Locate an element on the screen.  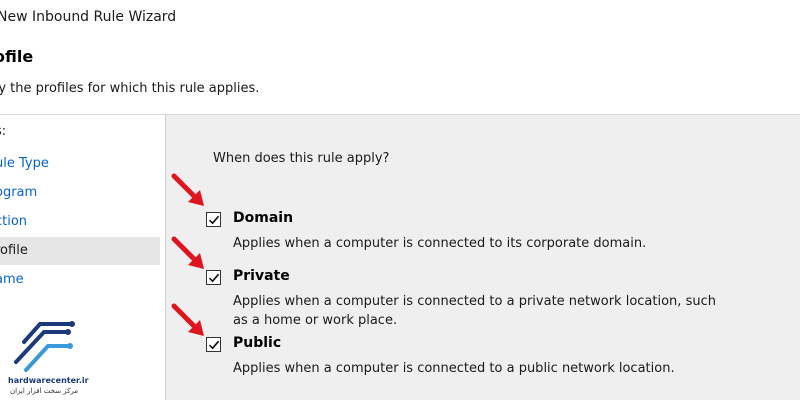
steps-header: s: is located at coordinates (3, 131).